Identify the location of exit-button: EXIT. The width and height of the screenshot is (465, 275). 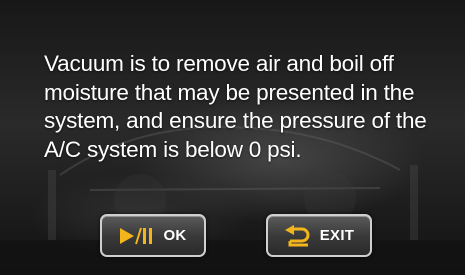
(319, 235).